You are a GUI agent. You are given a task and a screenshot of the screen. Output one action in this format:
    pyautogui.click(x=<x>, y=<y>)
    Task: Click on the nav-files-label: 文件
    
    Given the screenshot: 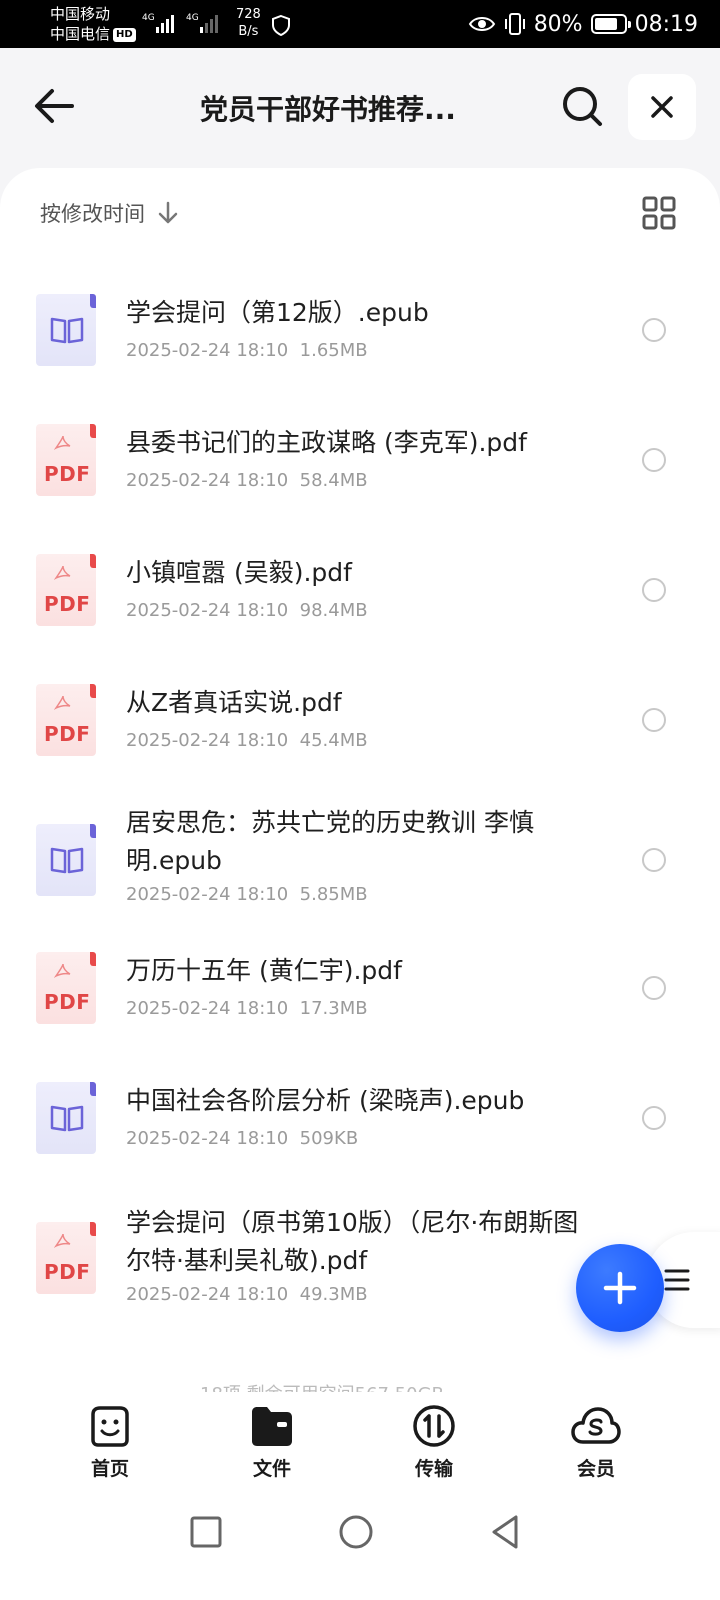 What is the action you would take?
    pyautogui.click(x=271, y=1469)
    